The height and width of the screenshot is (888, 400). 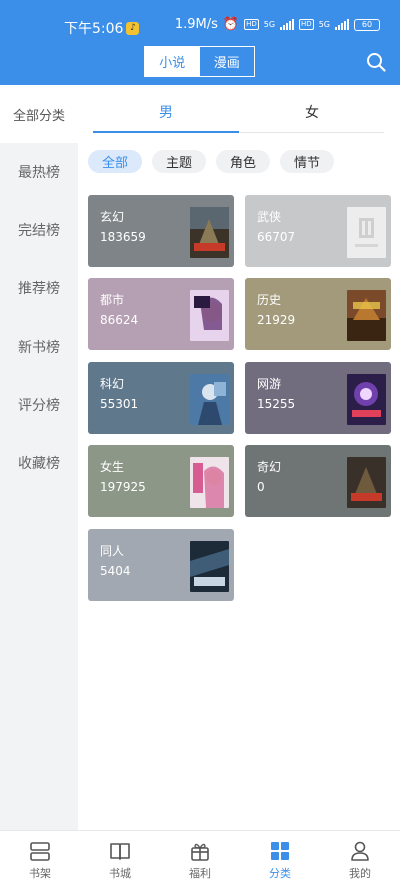 What do you see at coordinates (231, 24) in the screenshot?
I see `alarm-icon: ⏰` at bounding box center [231, 24].